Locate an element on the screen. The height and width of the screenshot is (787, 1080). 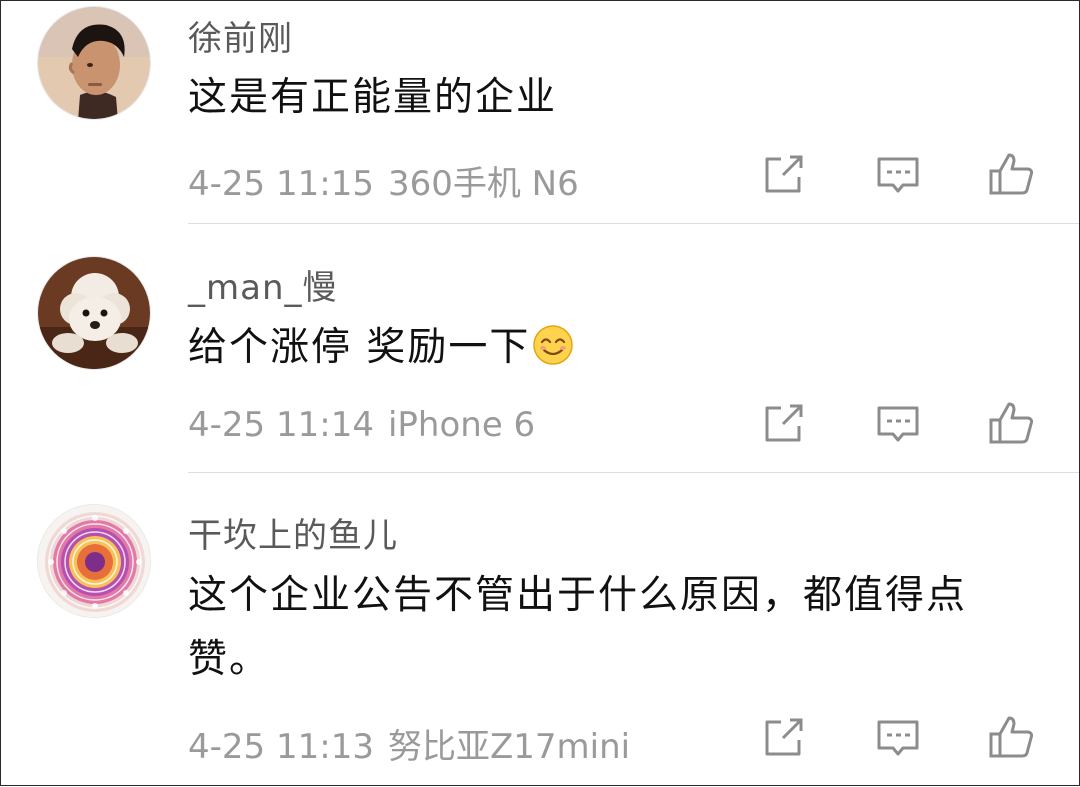
comment-meta: 4-25 11:15 360手机 N6 is located at coordinates (383, 180).